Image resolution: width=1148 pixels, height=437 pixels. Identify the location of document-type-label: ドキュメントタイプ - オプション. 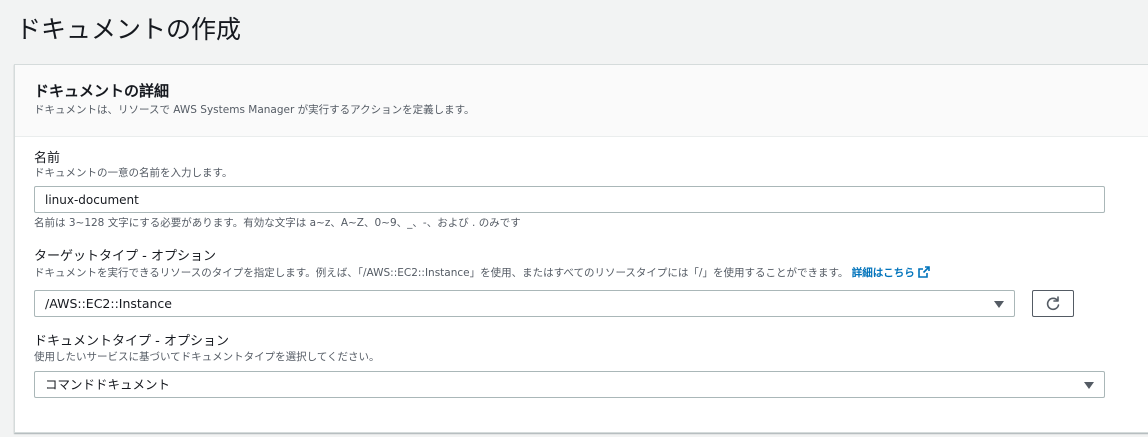
(131, 341).